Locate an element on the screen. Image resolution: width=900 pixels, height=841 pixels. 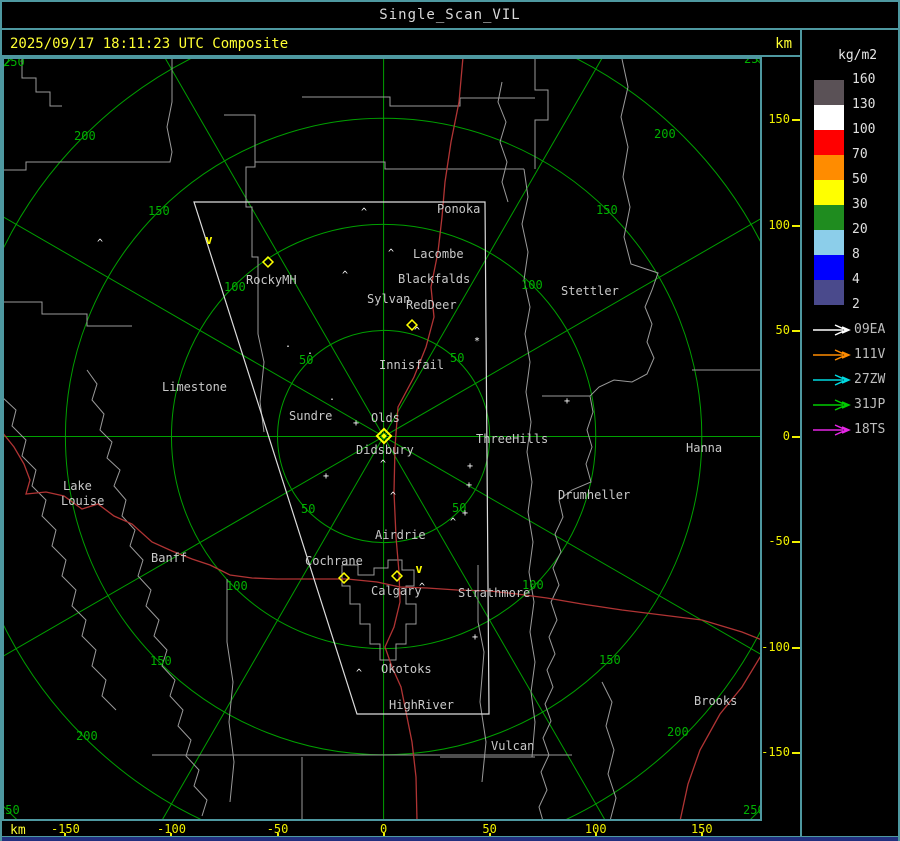
radar-id-label: 09EA is located at coordinates (870, 329).